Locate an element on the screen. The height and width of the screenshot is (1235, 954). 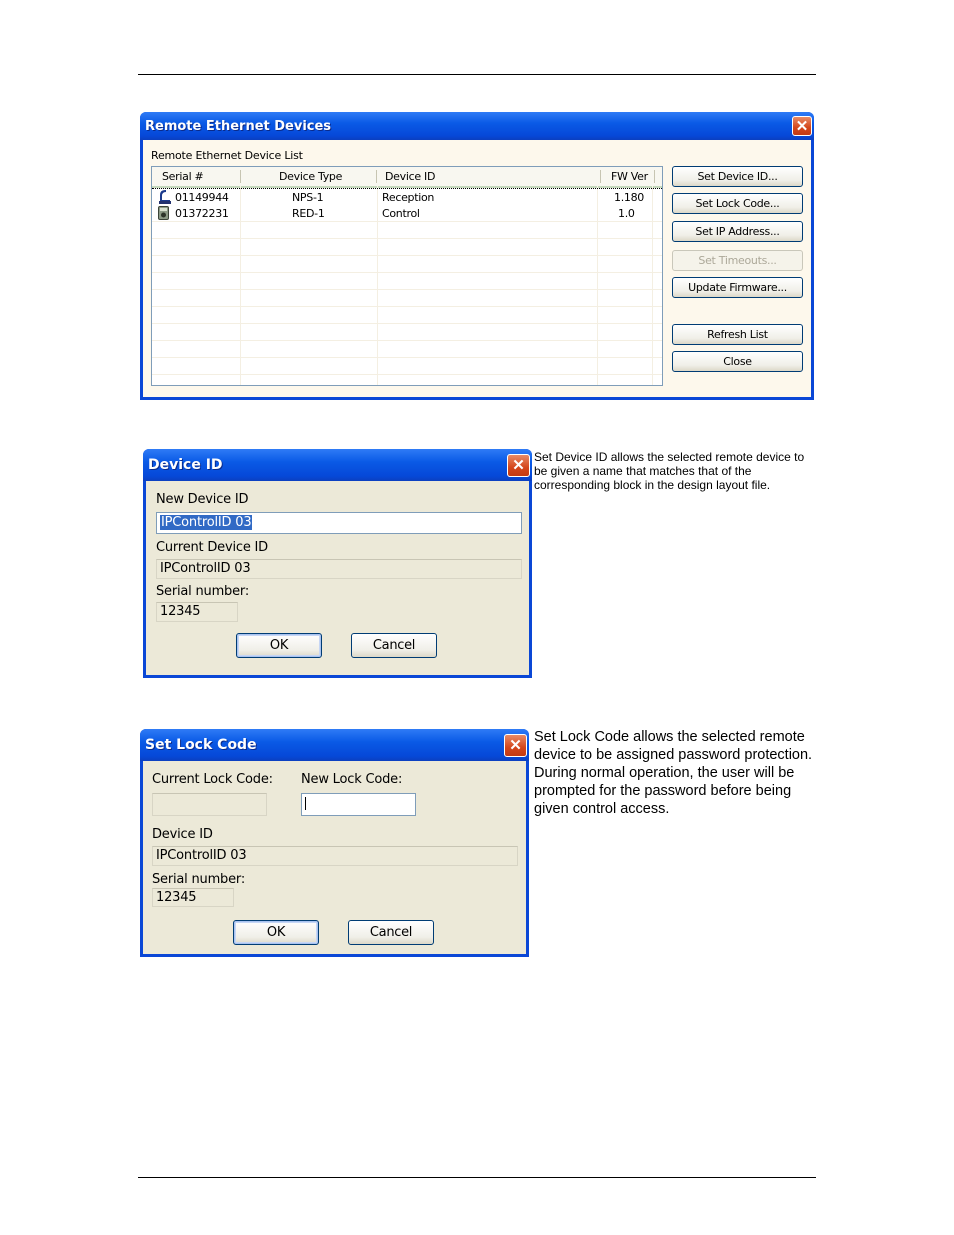
window-title: Remote Ethernet Devices is located at coordinates (238, 126).